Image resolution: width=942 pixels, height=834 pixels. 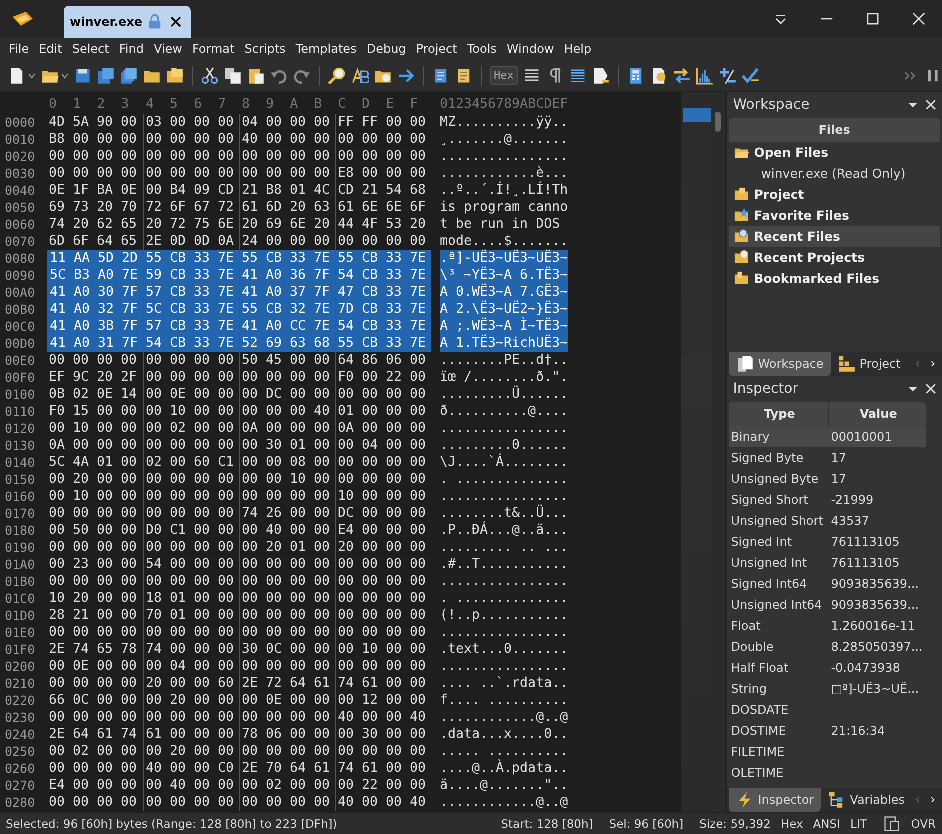 I want to click on files-header: Files, so click(x=834, y=130).